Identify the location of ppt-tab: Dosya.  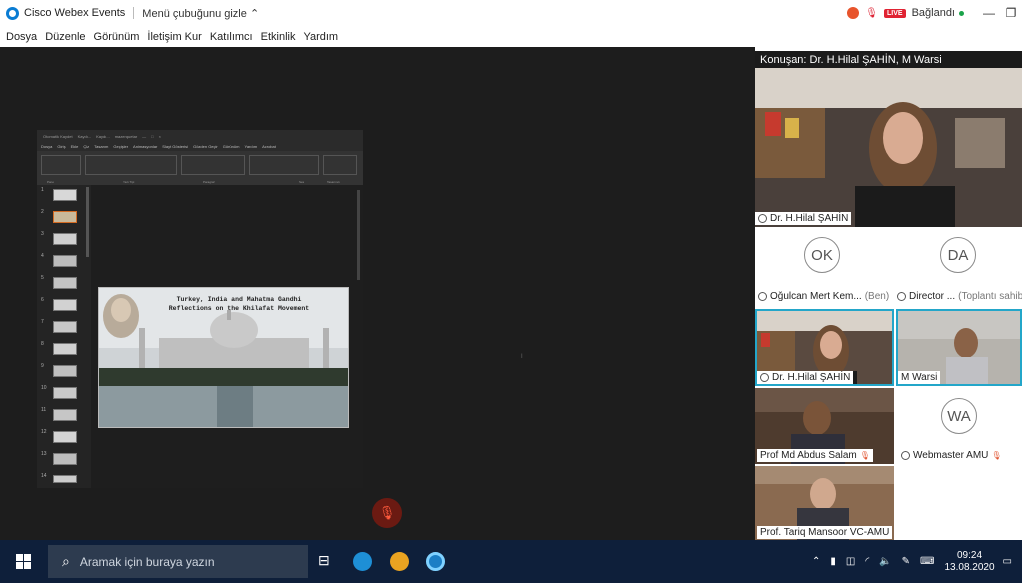
(47, 146).